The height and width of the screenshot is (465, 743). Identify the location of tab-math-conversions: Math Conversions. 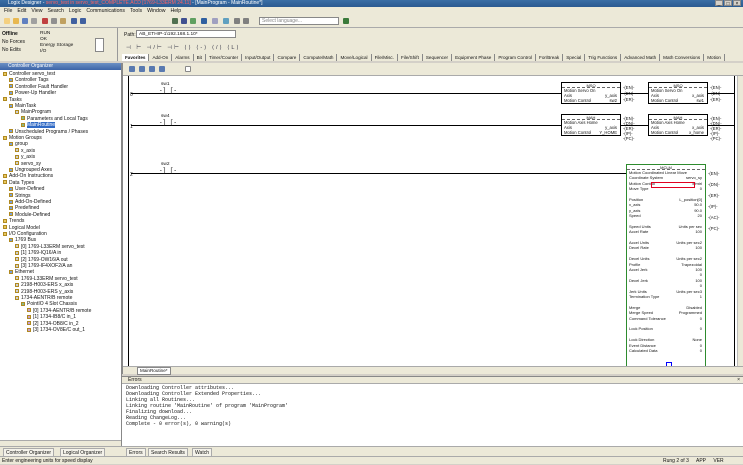
(682, 57).